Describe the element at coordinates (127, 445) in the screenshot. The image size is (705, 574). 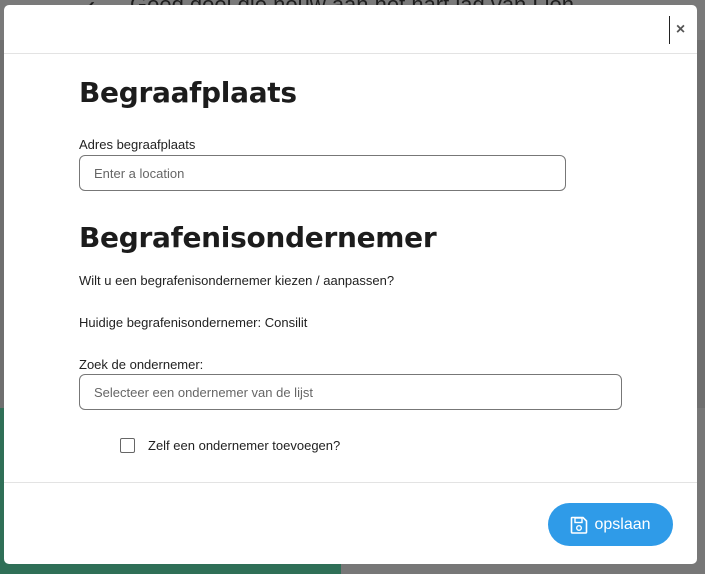
I see `add-self-checkbox` at that location.